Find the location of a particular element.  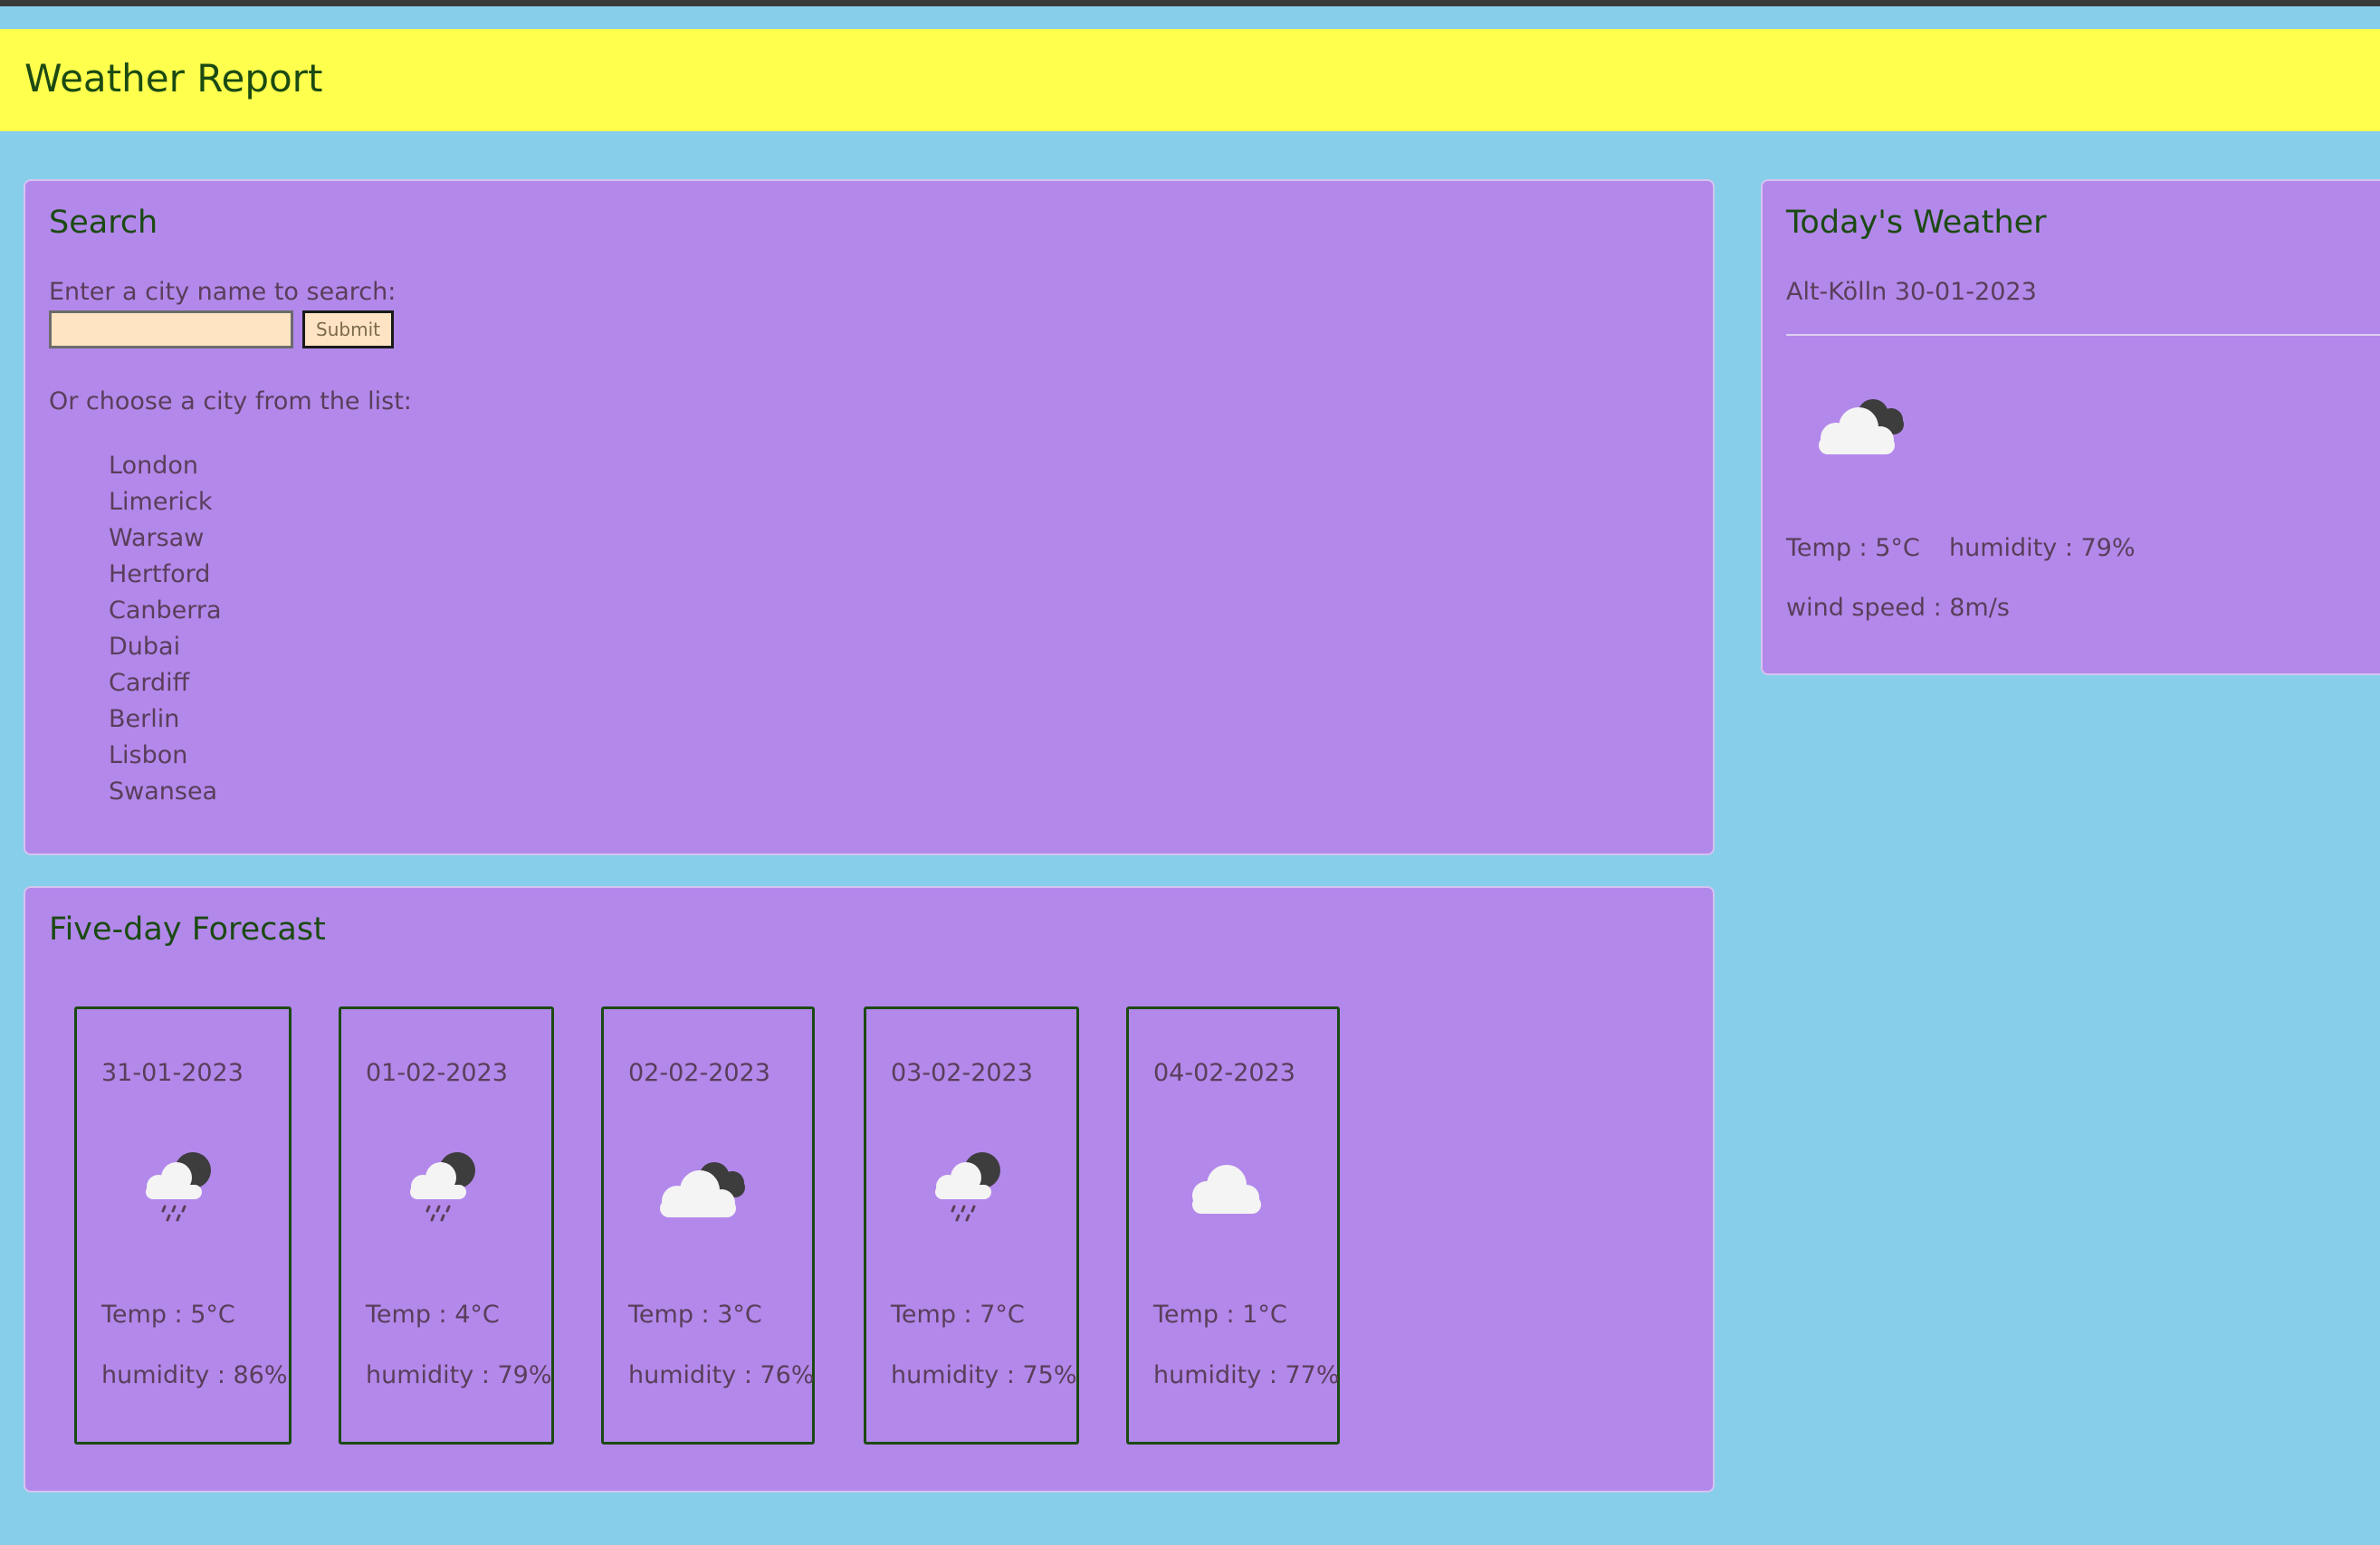

city-item-warsaw: Warsaw is located at coordinates (165, 538).